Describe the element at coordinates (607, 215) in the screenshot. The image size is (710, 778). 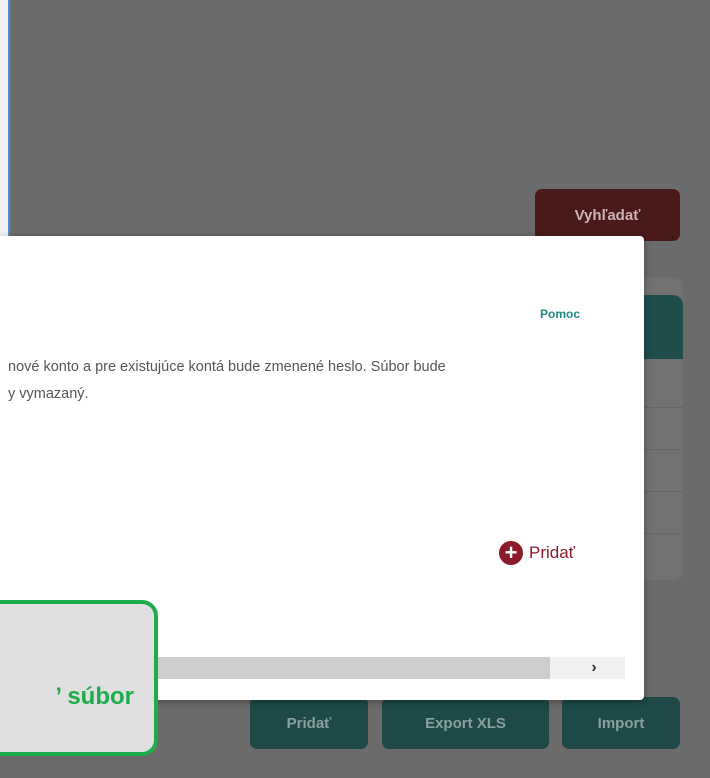
I see `search-button: Vyhľadať` at that location.